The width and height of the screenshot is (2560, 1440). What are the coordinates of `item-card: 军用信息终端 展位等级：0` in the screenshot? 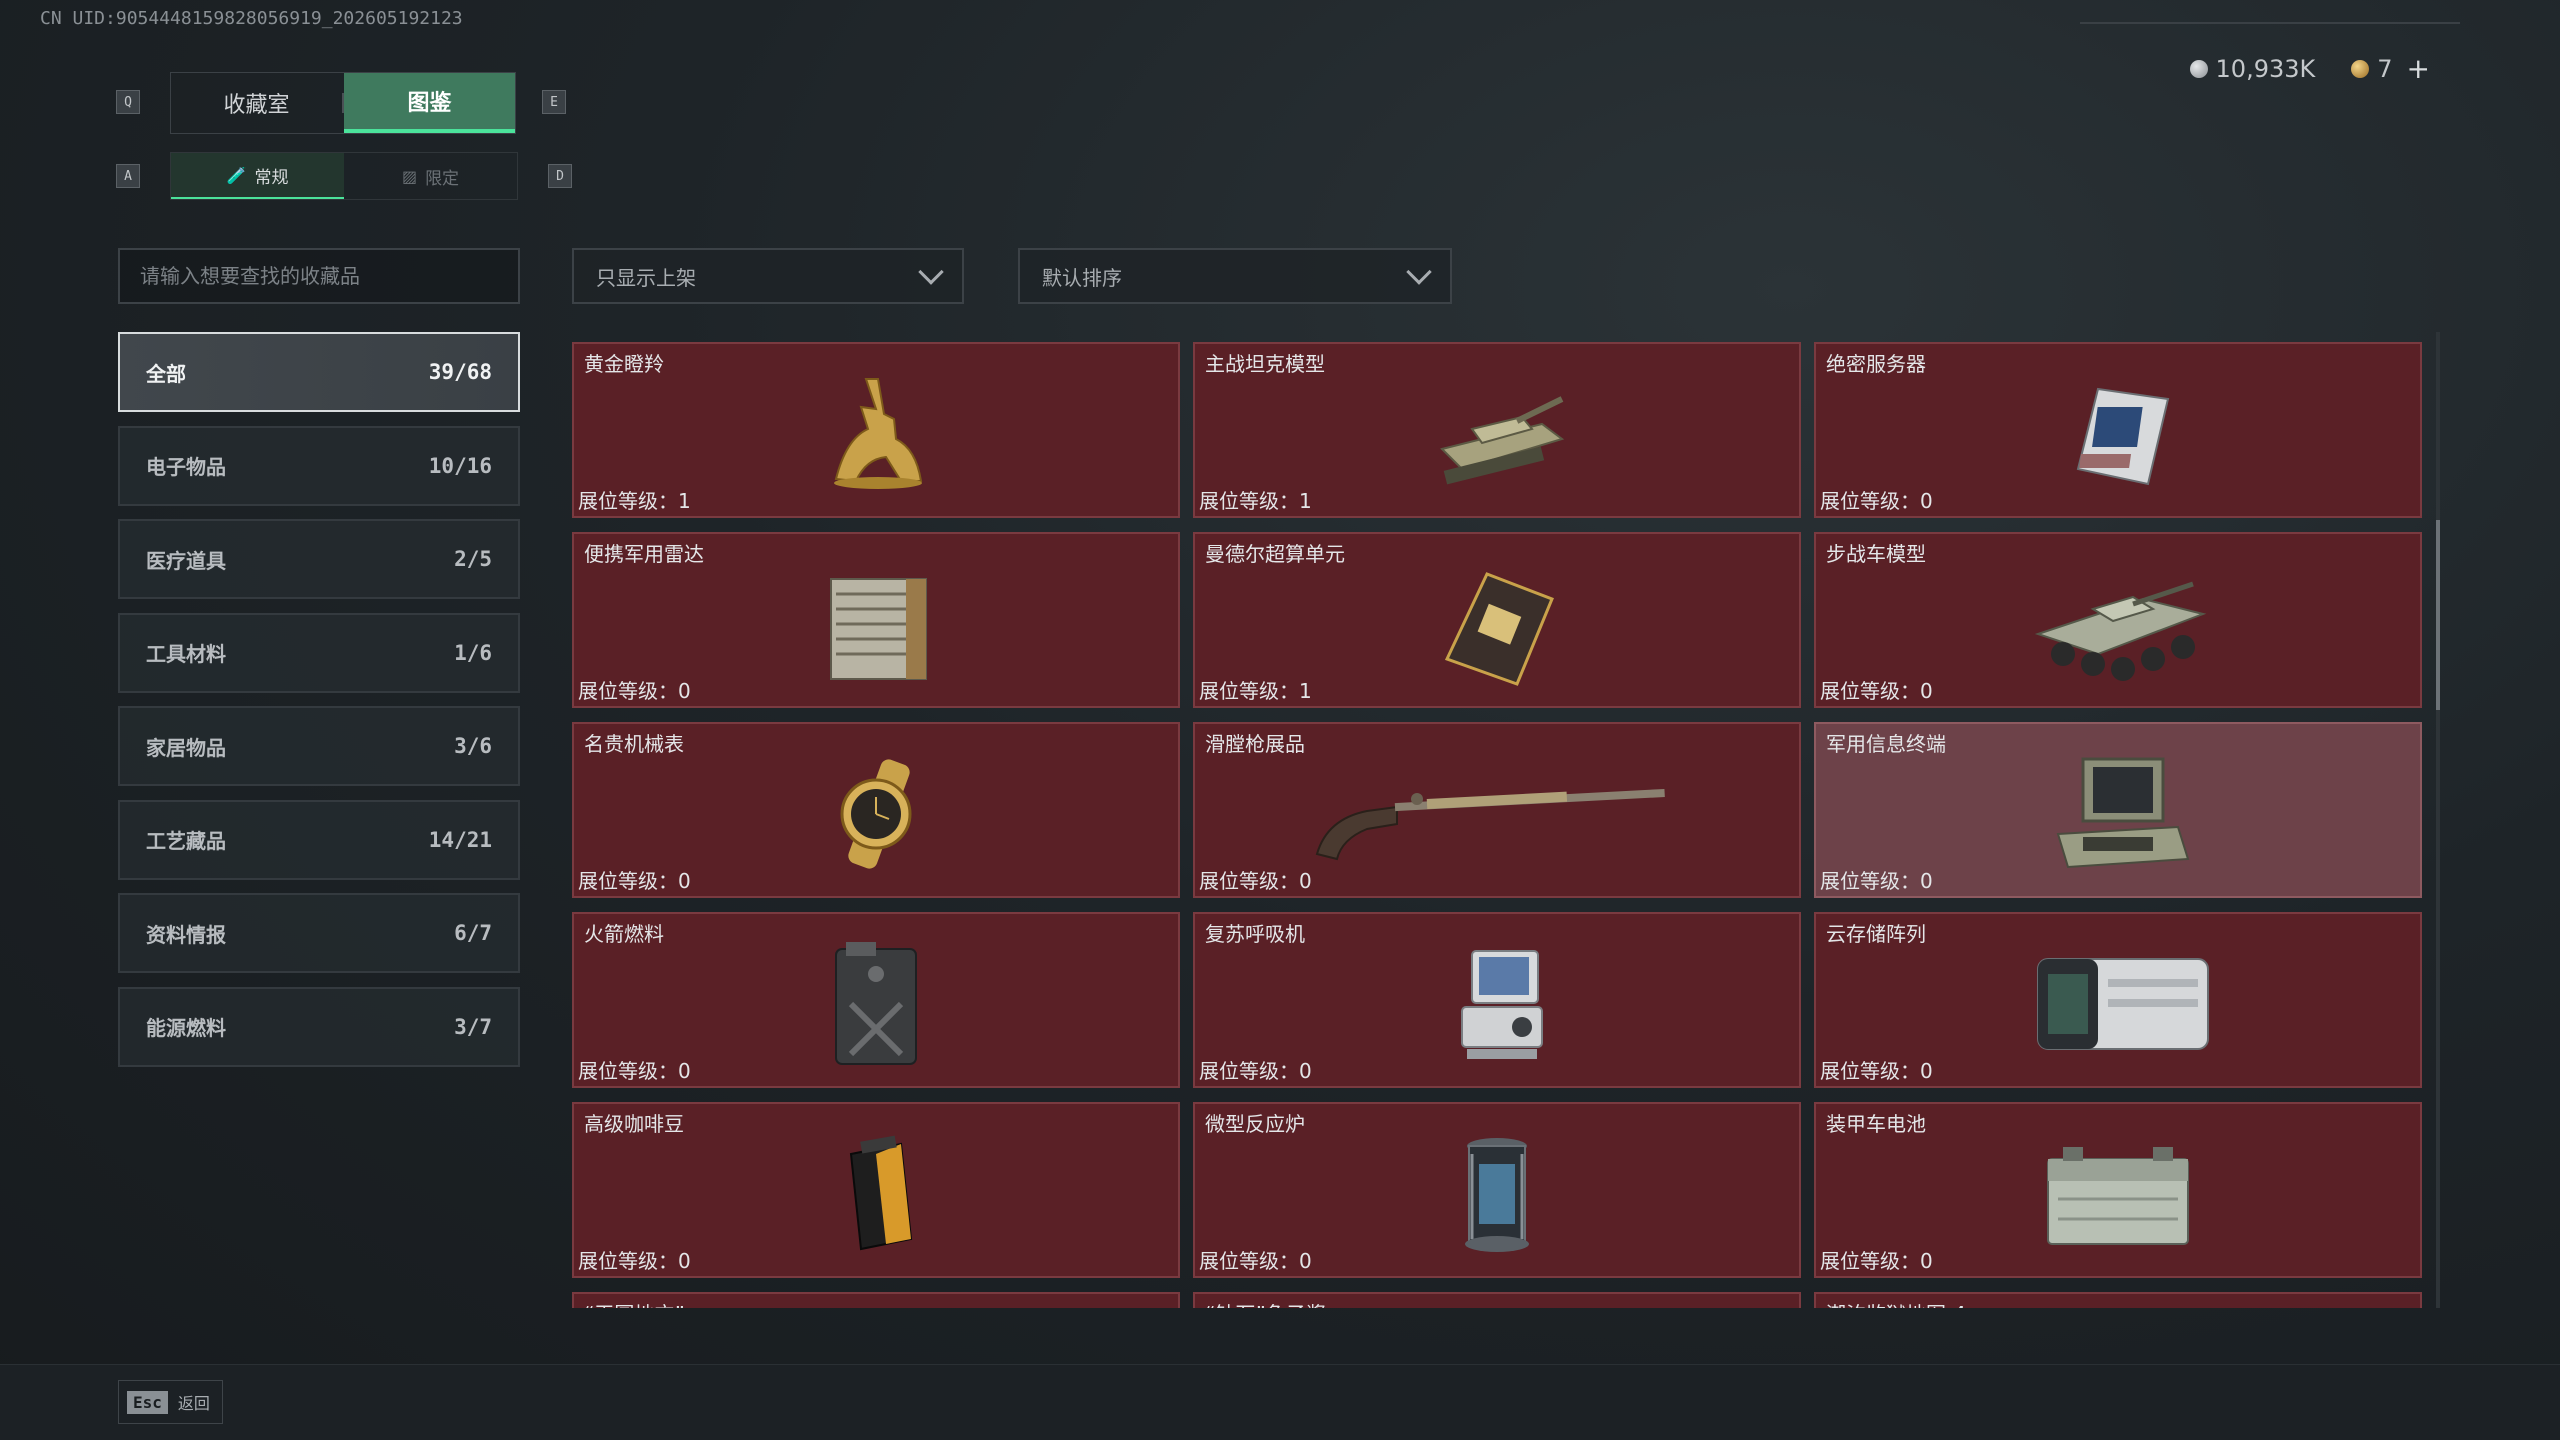 It's located at (2118, 810).